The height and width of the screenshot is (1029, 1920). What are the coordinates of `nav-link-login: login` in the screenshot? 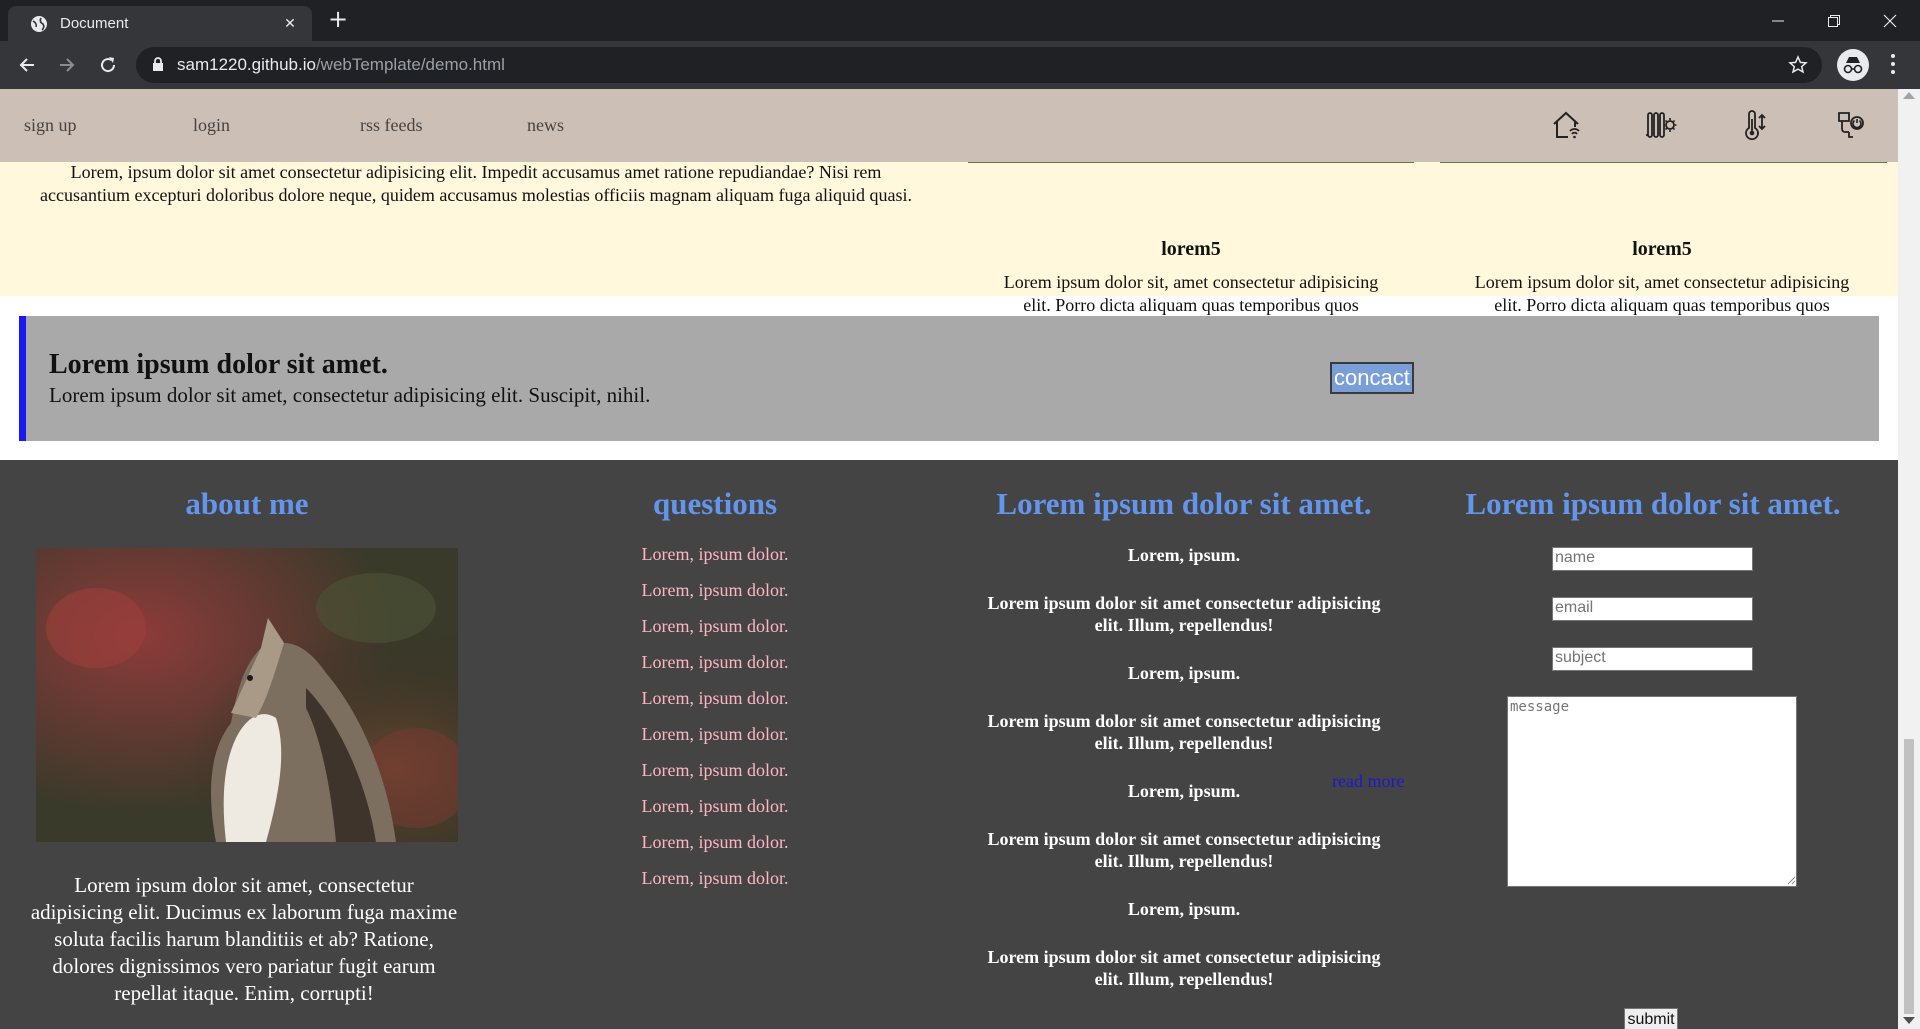 It's located at (211, 125).